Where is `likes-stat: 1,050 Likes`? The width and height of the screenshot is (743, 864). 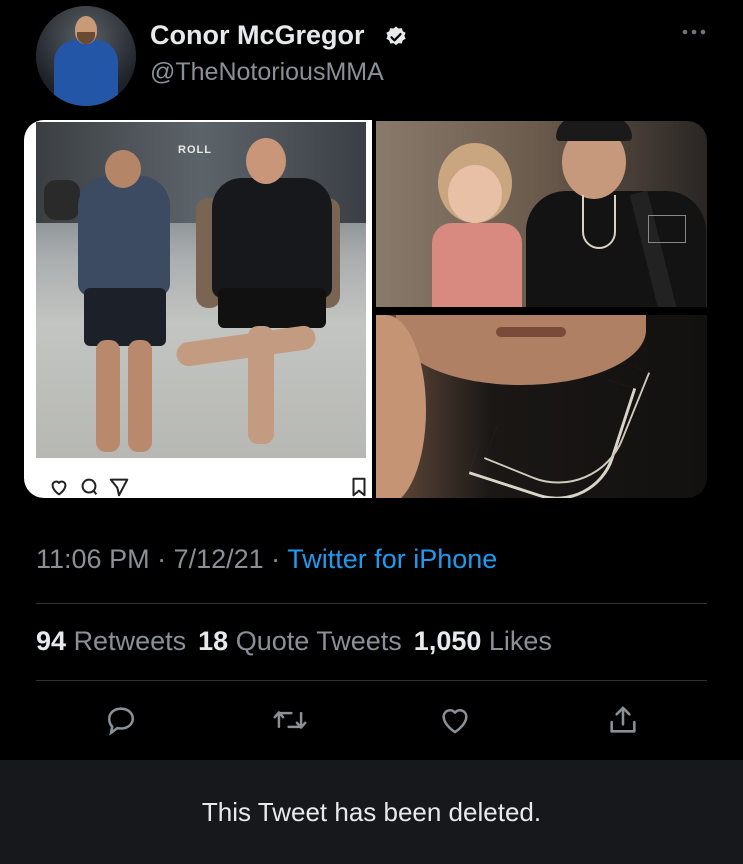
likes-stat: 1,050 Likes is located at coordinates (483, 641).